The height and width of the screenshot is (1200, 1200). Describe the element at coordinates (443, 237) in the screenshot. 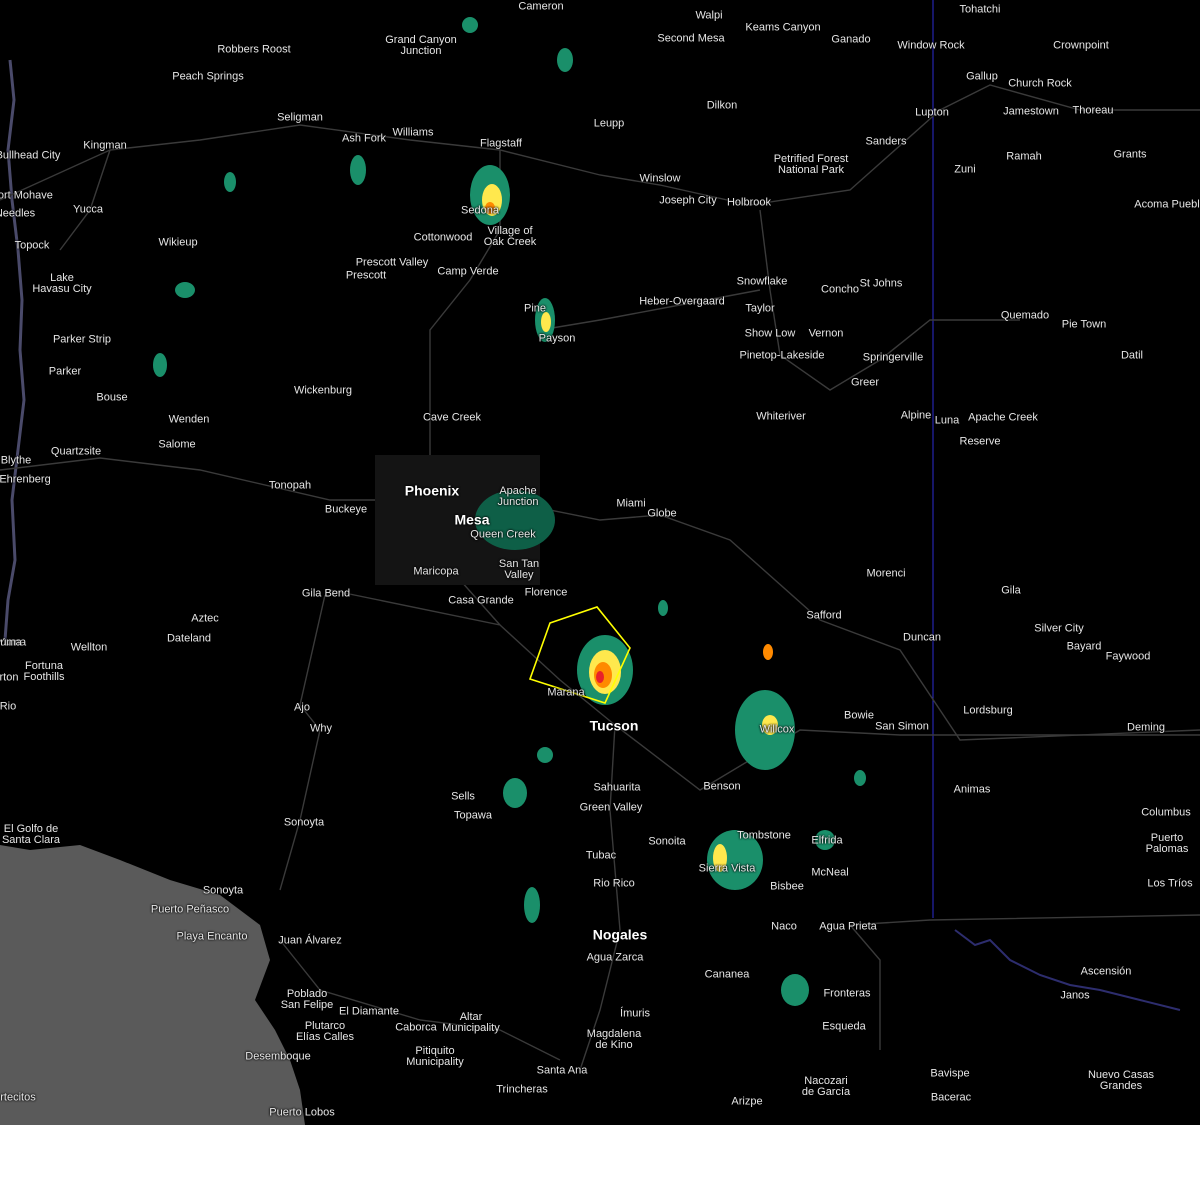

I see `place-label: Cottonwood` at that location.